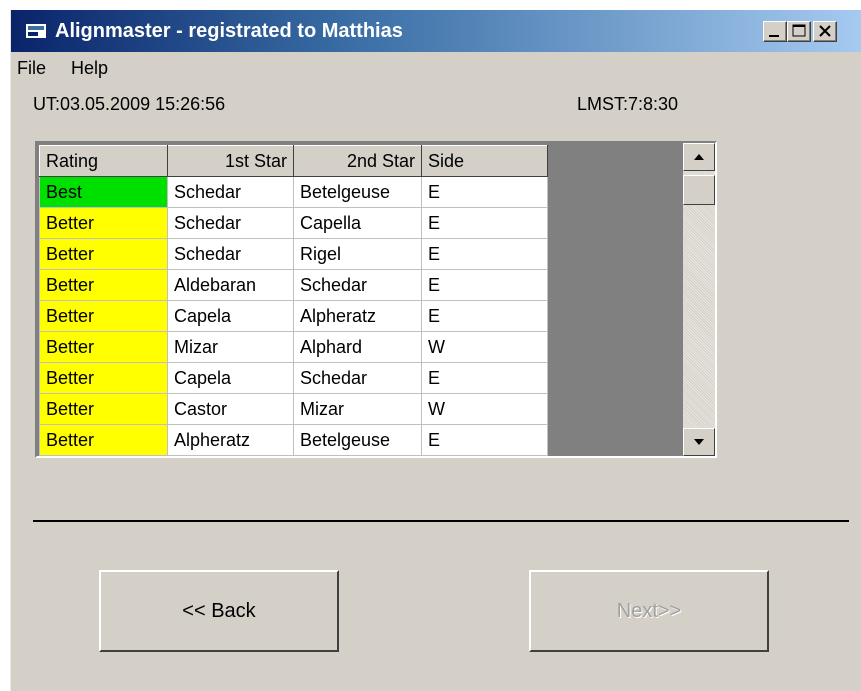 The height and width of the screenshot is (691, 861). I want to click on next-button: Next>>, so click(649, 611).